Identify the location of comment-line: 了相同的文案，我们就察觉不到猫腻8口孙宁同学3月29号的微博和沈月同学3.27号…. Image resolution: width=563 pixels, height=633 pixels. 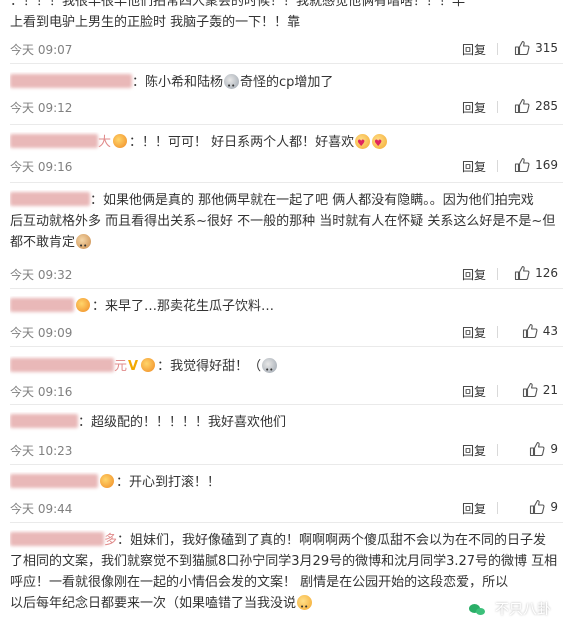
(284, 561).